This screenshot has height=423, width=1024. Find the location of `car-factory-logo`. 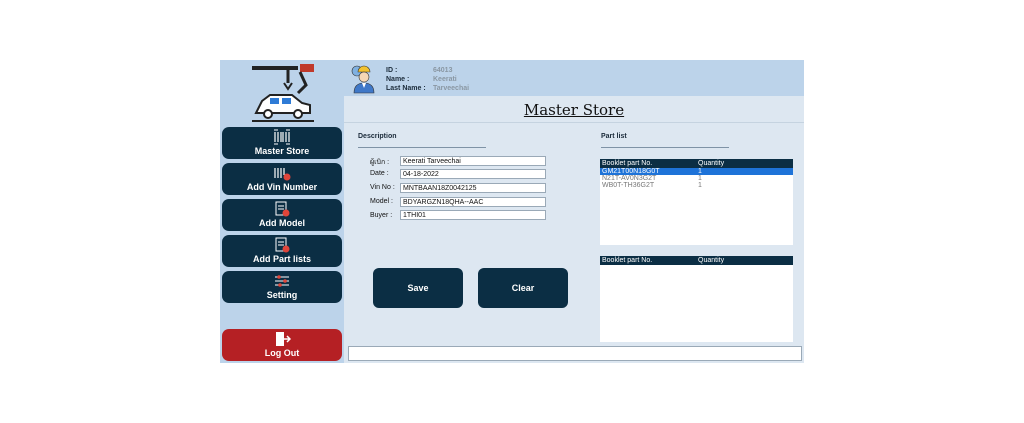

car-factory-logo is located at coordinates (283, 93).